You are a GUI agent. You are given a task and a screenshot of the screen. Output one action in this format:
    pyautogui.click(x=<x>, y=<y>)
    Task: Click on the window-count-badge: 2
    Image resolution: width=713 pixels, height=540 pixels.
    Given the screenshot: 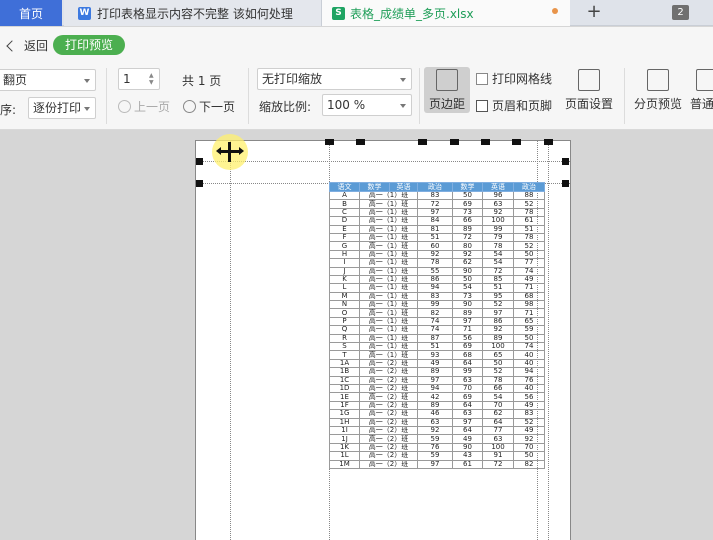 What is the action you would take?
    pyautogui.click(x=680, y=12)
    